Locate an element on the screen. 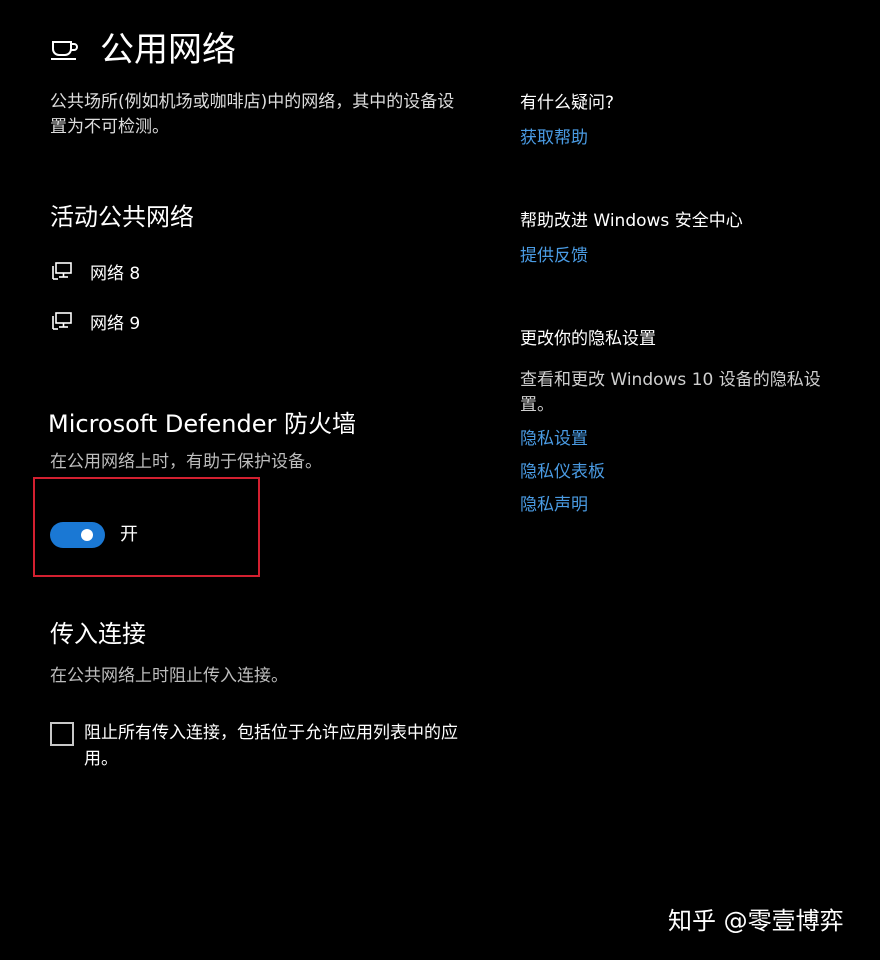 This screenshot has width=880, height=960. incoming-title: 传入连接 is located at coordinates (98, 634).